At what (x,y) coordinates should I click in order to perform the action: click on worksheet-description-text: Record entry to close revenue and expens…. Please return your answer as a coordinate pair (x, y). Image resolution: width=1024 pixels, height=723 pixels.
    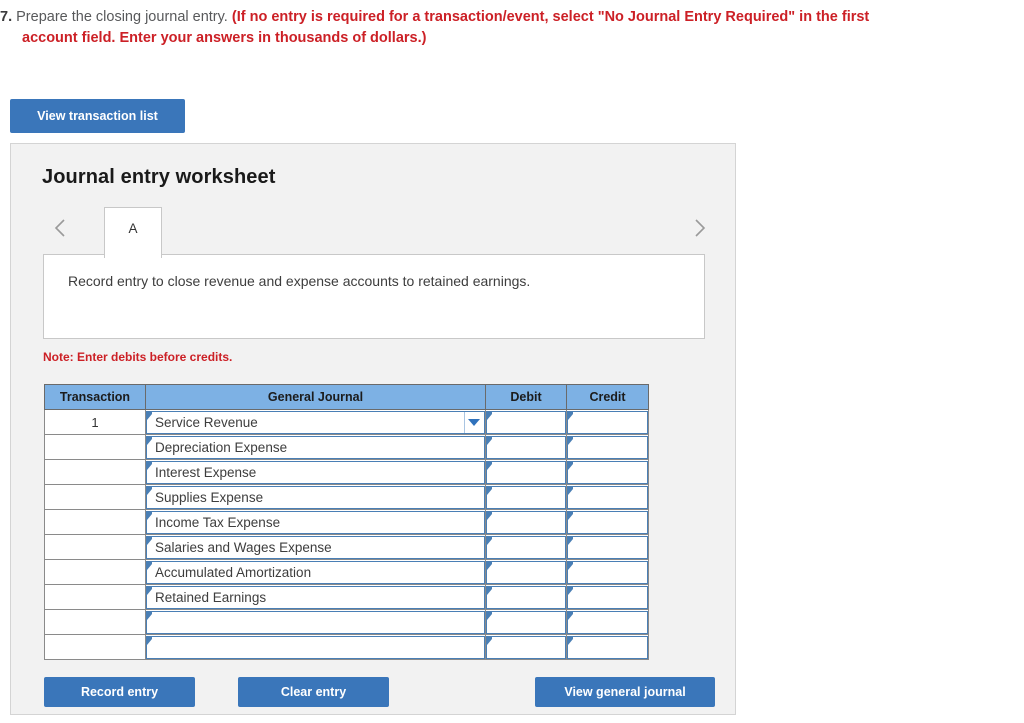
    Looking at the image, I should click on (299, 281).